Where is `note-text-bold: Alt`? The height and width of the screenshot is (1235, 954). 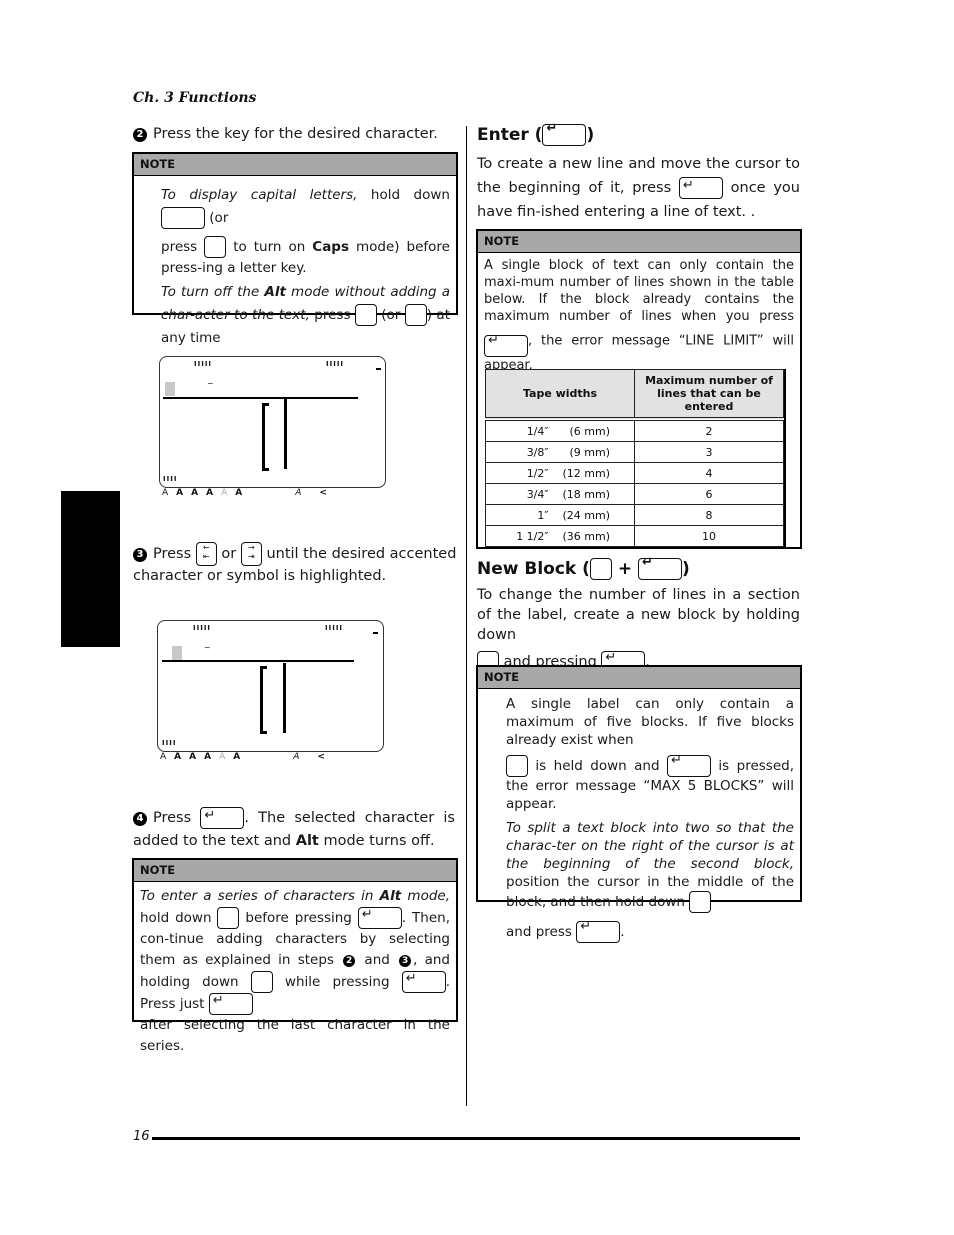
note-text-bold: Alt is located at coordinates (390, 896).